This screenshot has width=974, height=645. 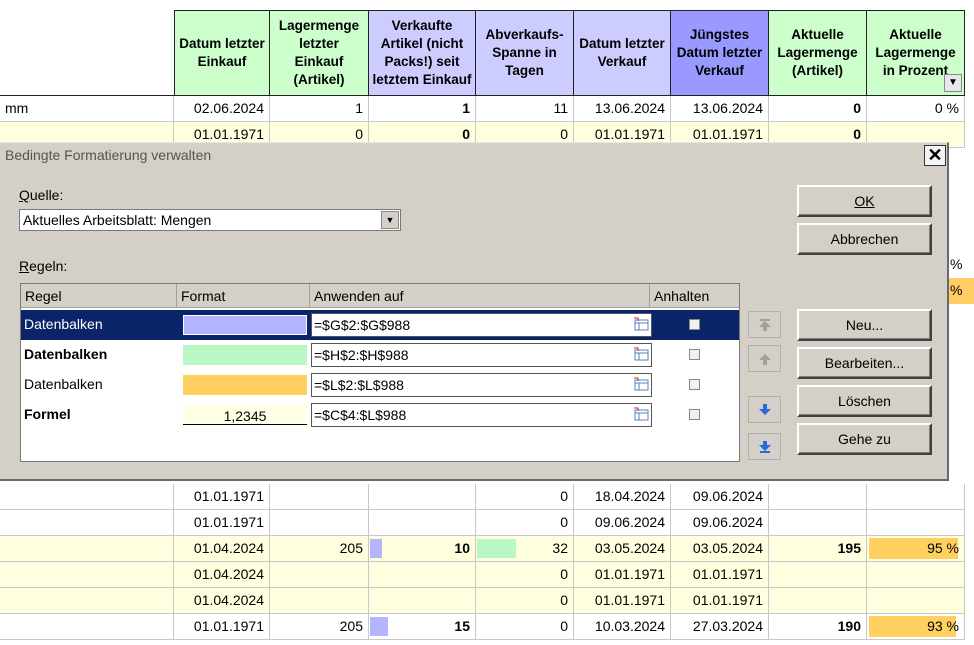 What do you see at coordinates (481, 325) in the screenshot?
I see `rule-range-input: =$G$2:$G$988` at bounding box center [481, 325].